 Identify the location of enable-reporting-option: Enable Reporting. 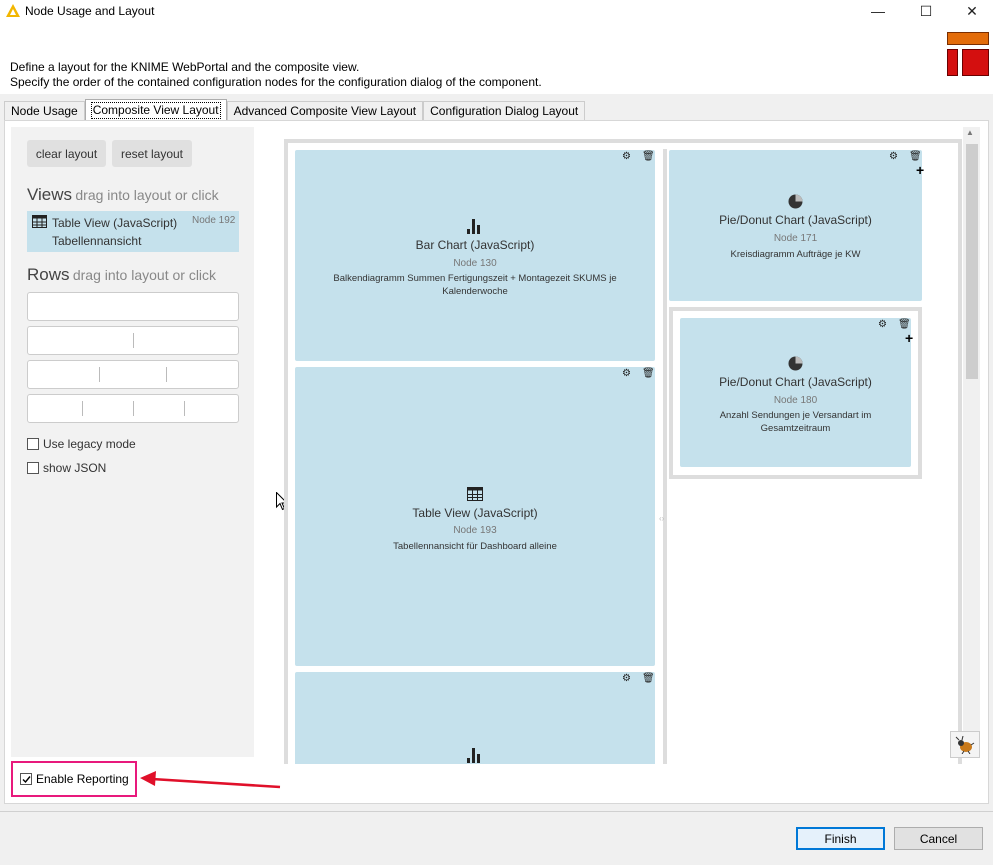
(74, 779).